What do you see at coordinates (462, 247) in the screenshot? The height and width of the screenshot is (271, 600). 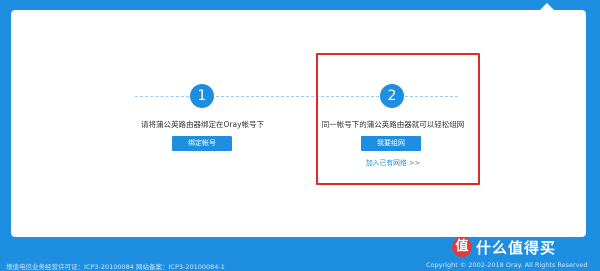 I see `watermark-logo-icon: 值` at bounding box center [462, 247].